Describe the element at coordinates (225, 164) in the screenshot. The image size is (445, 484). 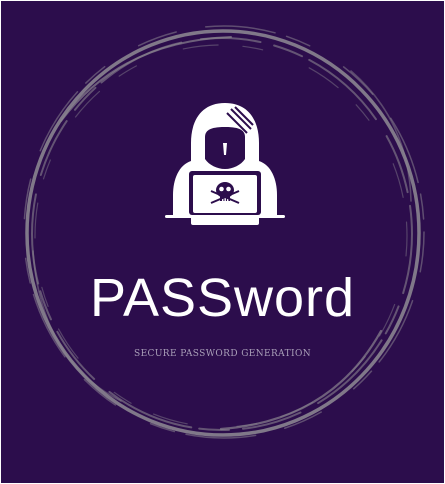
I see `hacker-icon` at that location.